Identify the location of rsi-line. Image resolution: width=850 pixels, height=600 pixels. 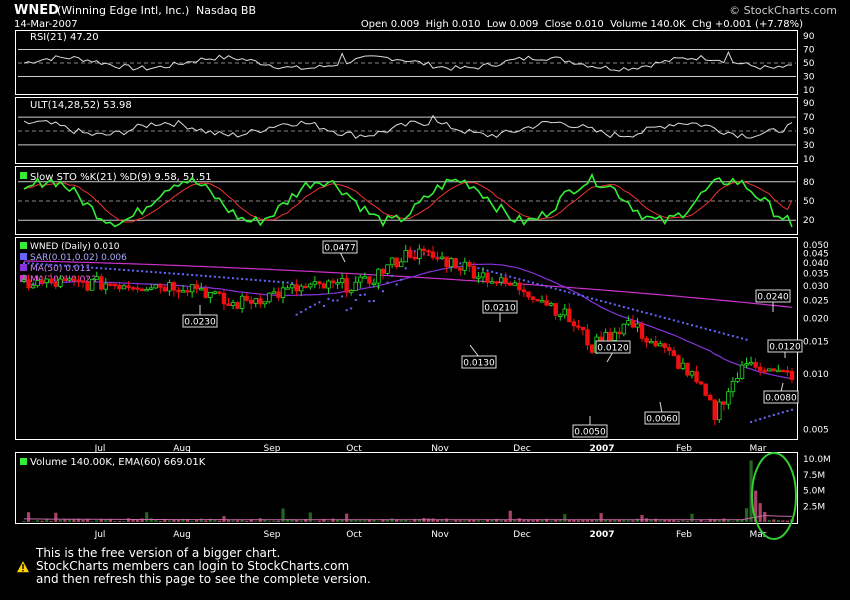
(407, 61).